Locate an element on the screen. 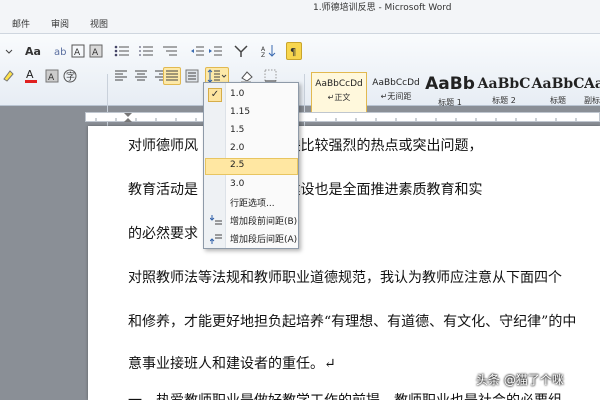 The image size is (600, 400). style-heading-1: AaBb 标题 1 is located at coordinates (450, 94).